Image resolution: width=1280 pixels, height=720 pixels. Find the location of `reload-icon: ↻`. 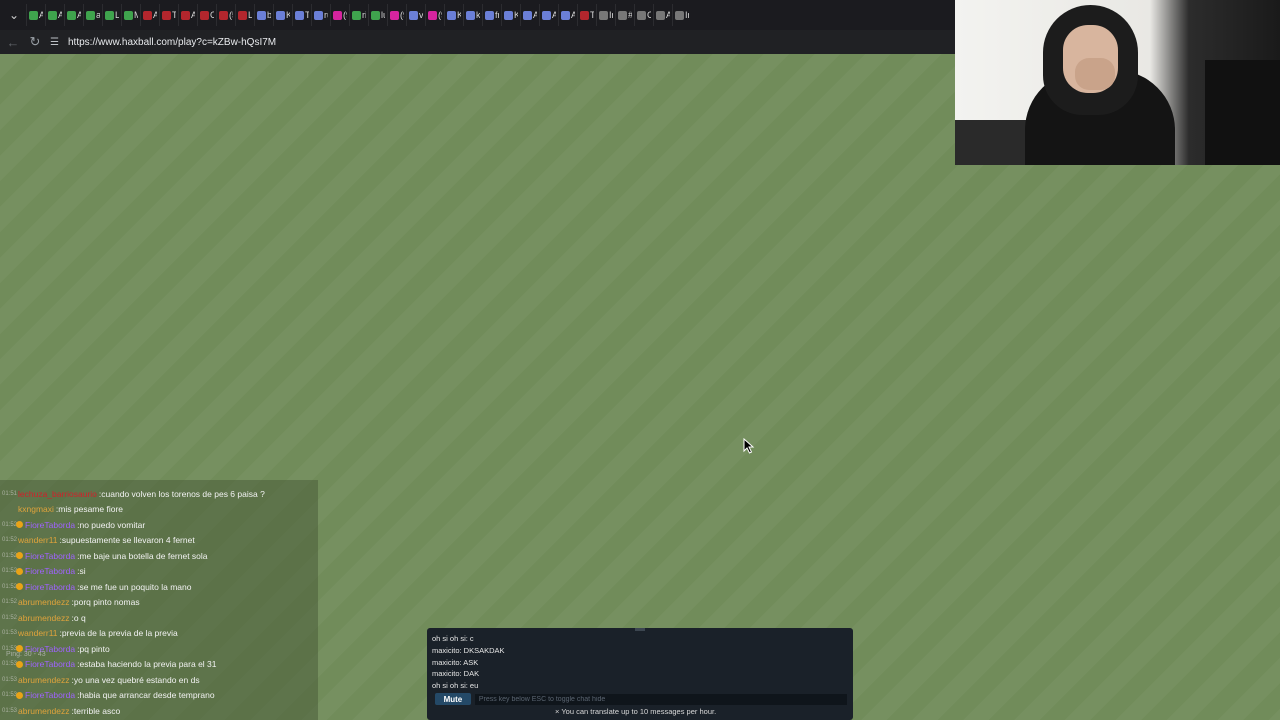

reload-icon: ↻ is located at coordinates (35, 42).